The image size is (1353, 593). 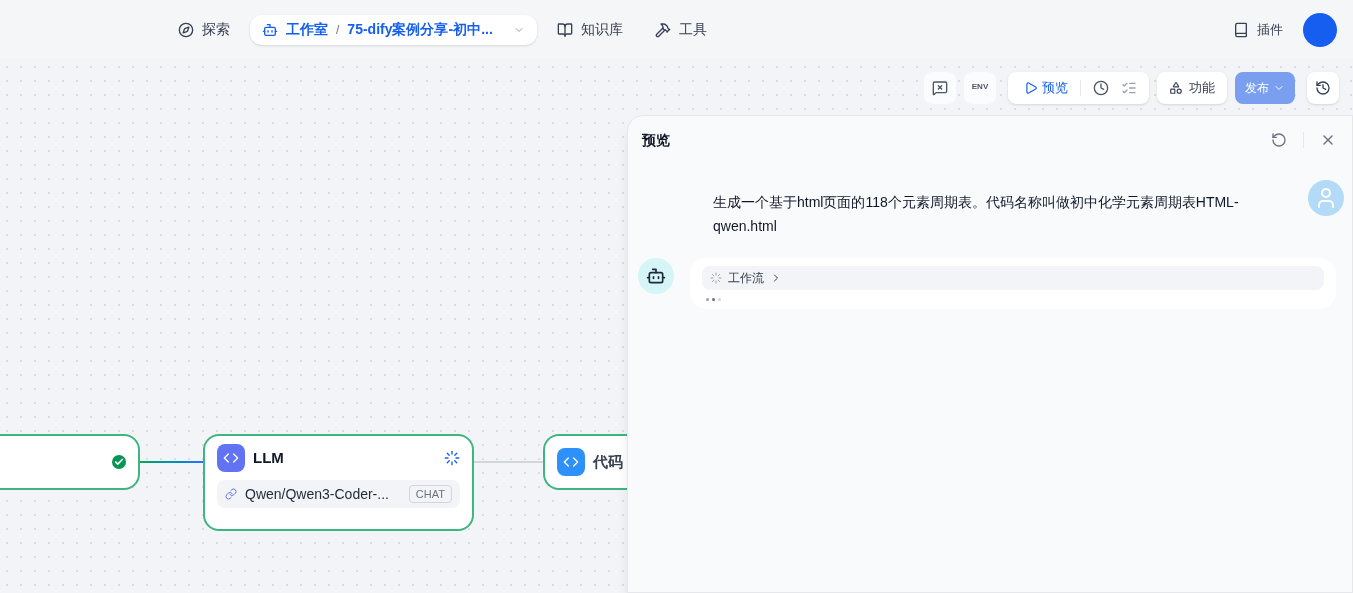 What do you see at coordinates (204, 29) in the screenshot?
I see `nav-link: 探索` at bounding box center [204, 29].